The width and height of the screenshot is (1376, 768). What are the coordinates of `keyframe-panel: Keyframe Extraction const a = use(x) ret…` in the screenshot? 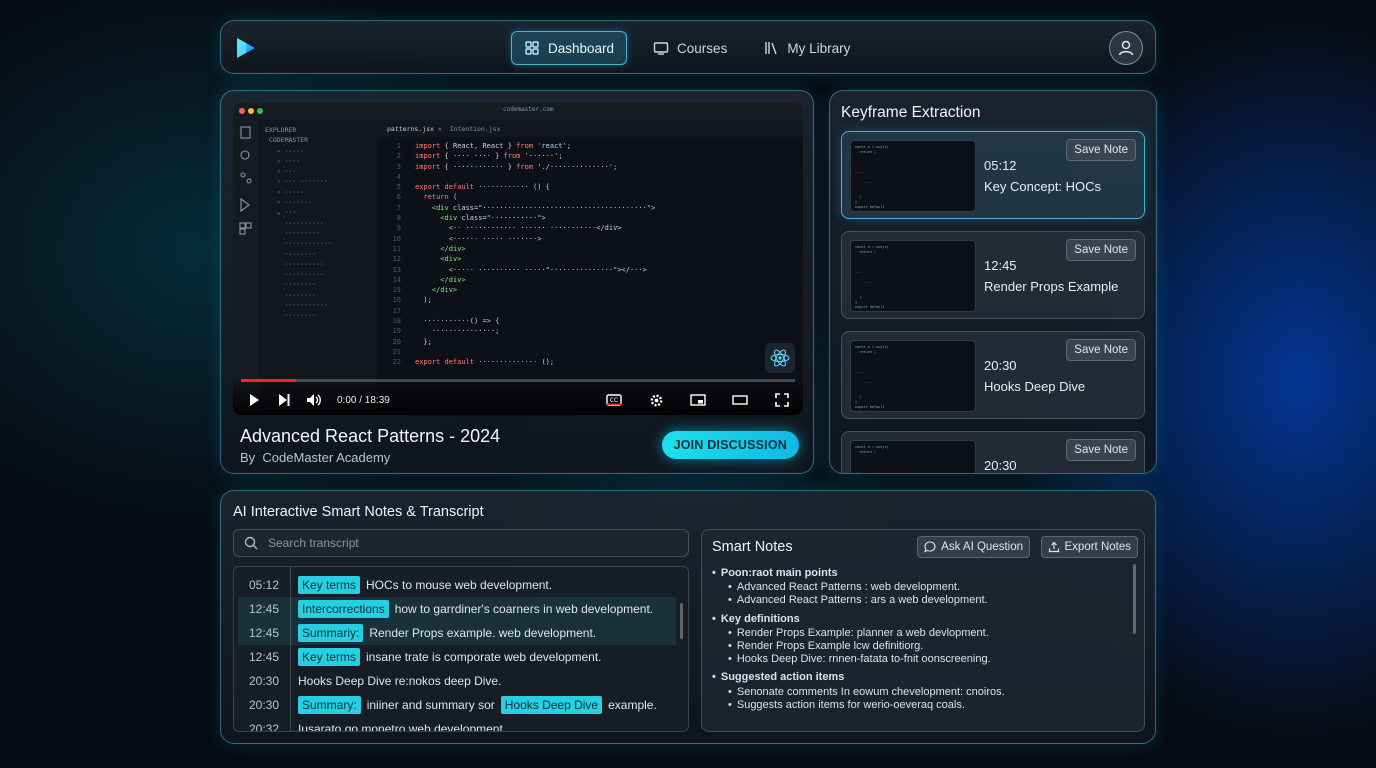 It's located at (993, 282).